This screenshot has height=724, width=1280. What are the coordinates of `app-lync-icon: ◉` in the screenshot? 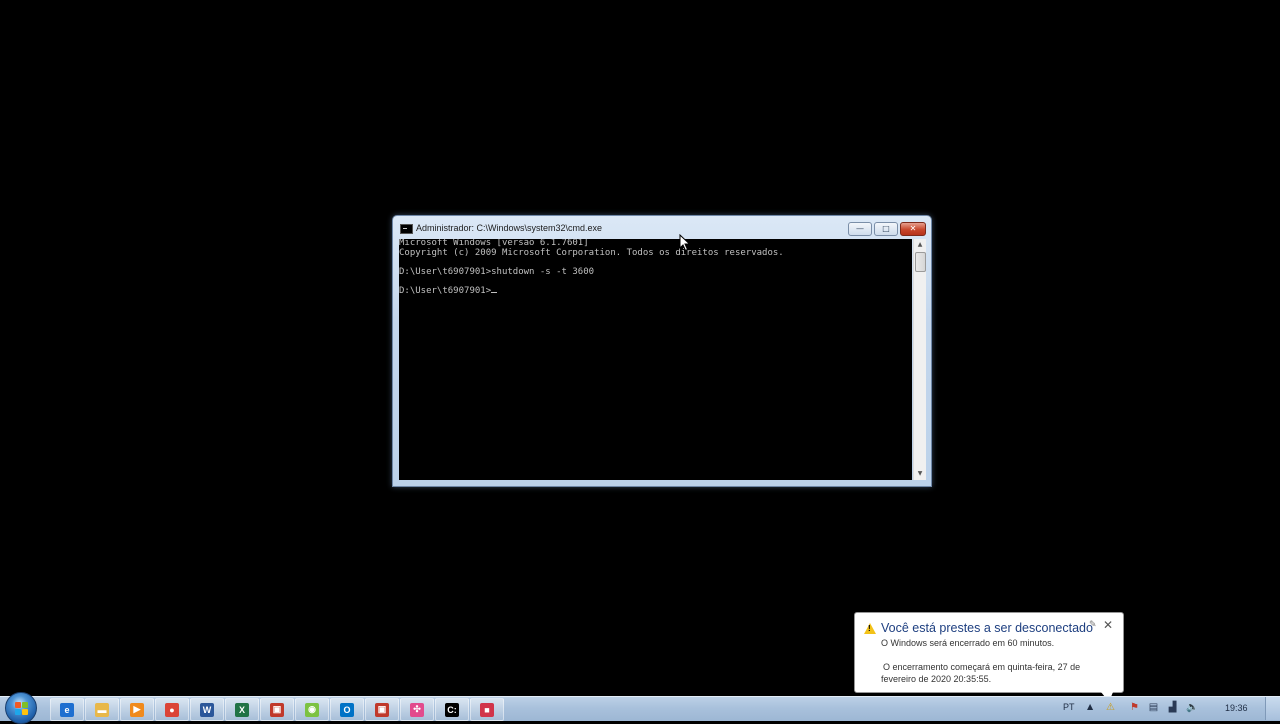 It's located at (312, 709).